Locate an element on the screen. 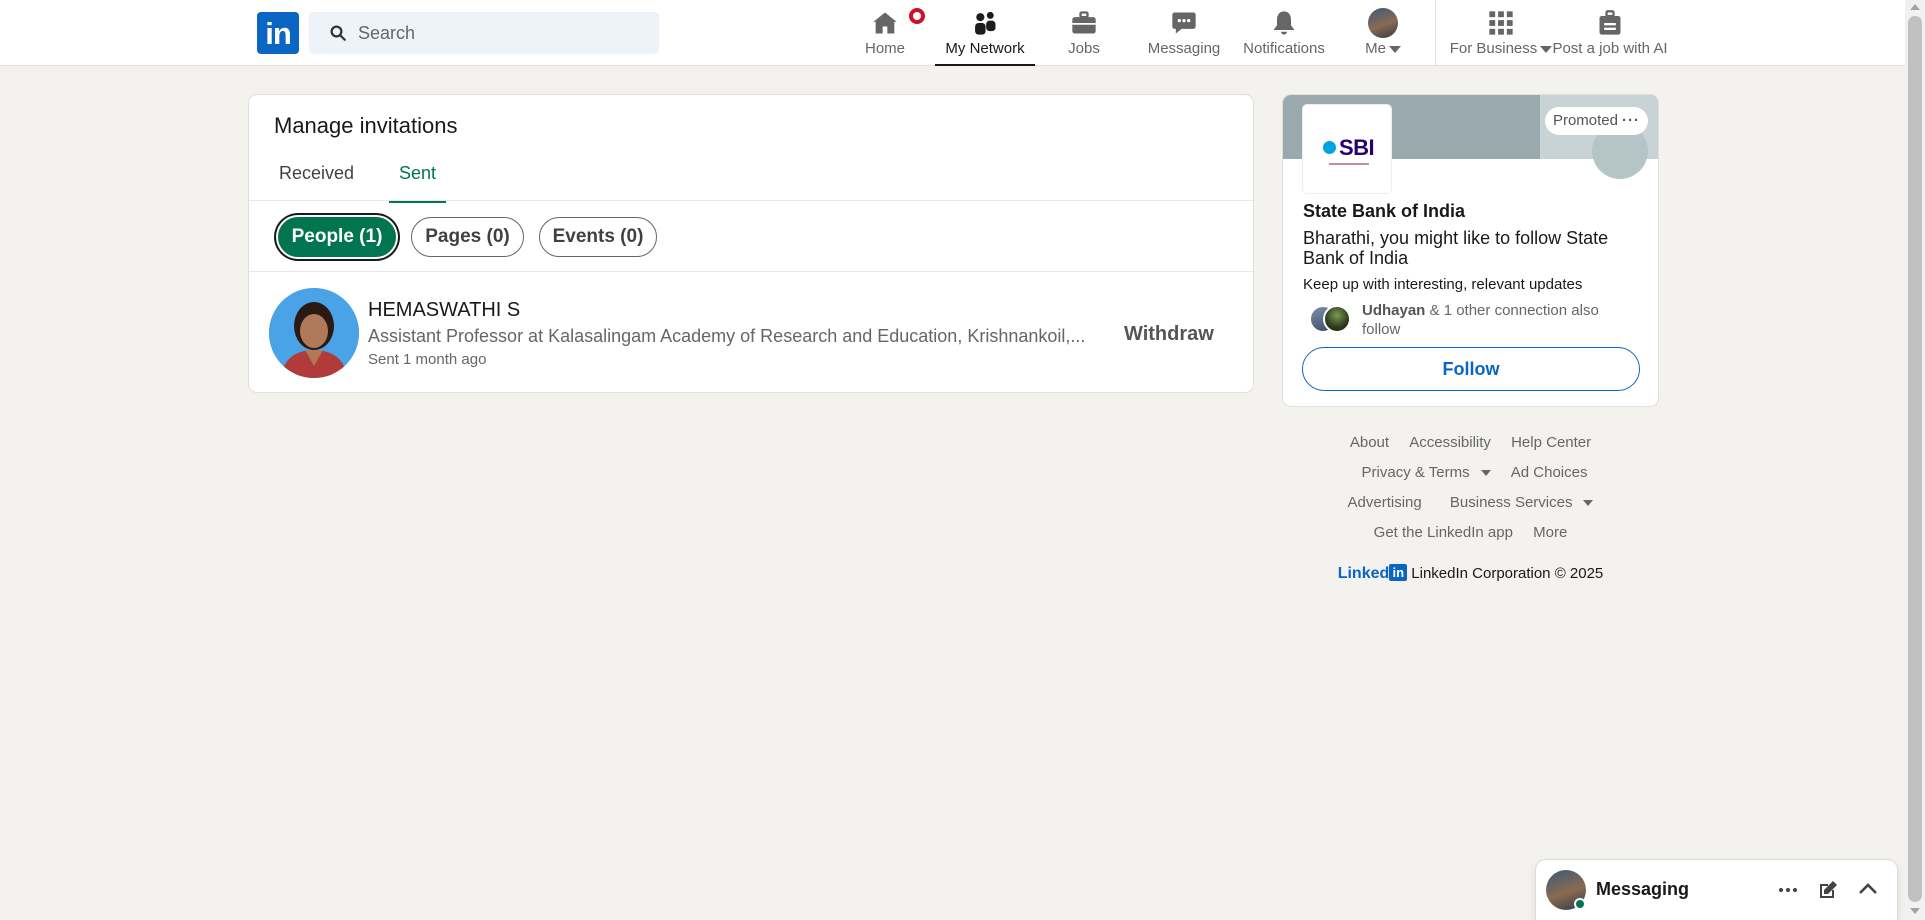 Image resolution: width=1925 pixels, height=920 pixels. online-status-icon is located at coordinates (1580, 904).